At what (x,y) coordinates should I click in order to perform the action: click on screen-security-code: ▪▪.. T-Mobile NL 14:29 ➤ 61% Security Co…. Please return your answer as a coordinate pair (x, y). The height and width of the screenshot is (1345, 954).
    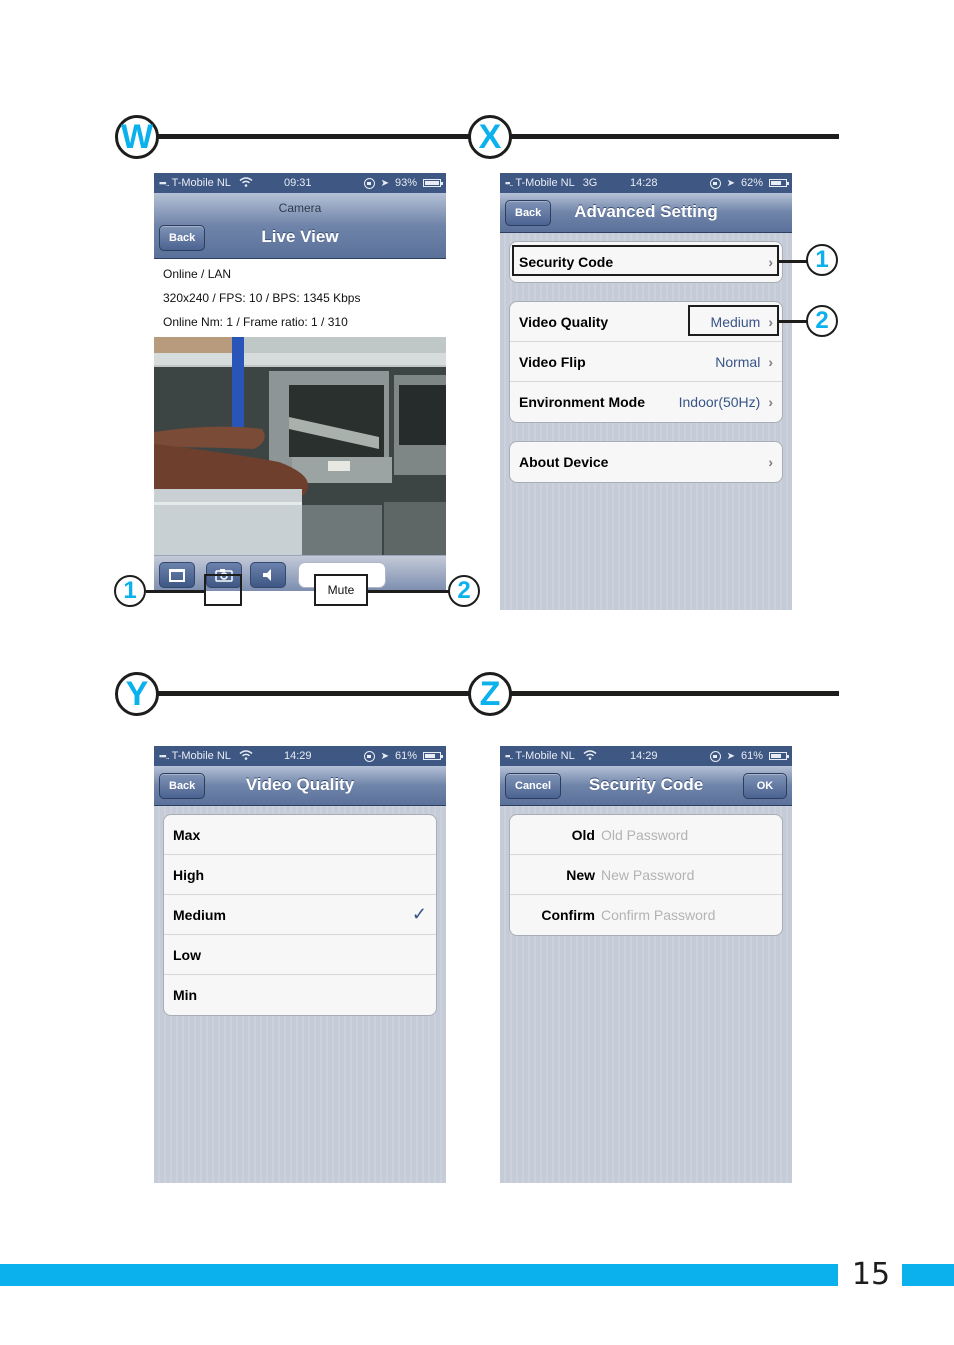
    Looking at the image, I should click on (646, 964).